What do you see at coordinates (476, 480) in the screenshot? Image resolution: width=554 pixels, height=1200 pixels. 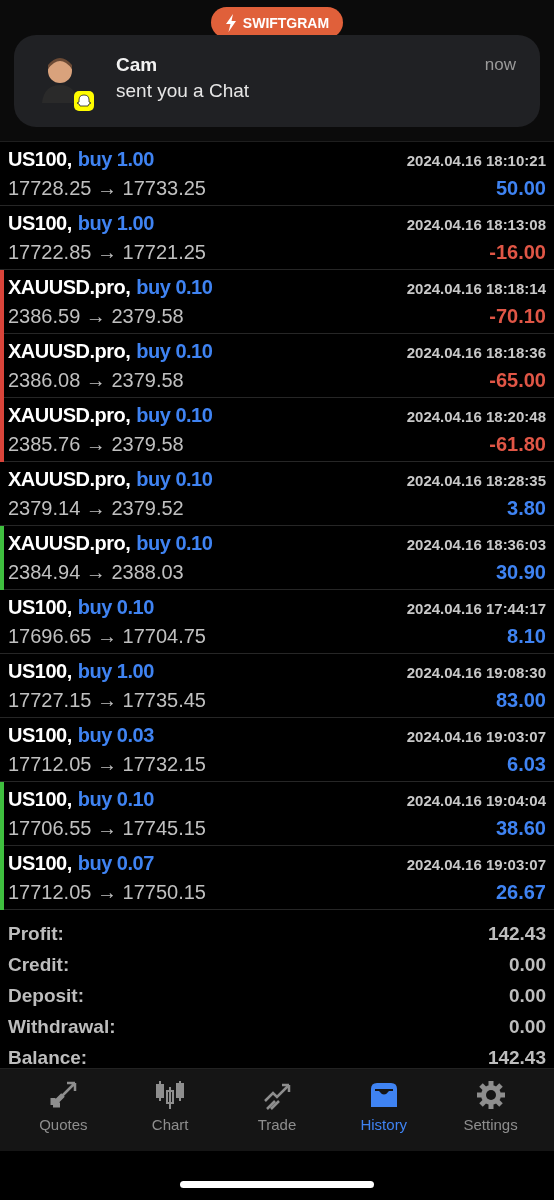 I see `deal-time: 2024.04.16 18:28:35` at bounding box center [476, 480].